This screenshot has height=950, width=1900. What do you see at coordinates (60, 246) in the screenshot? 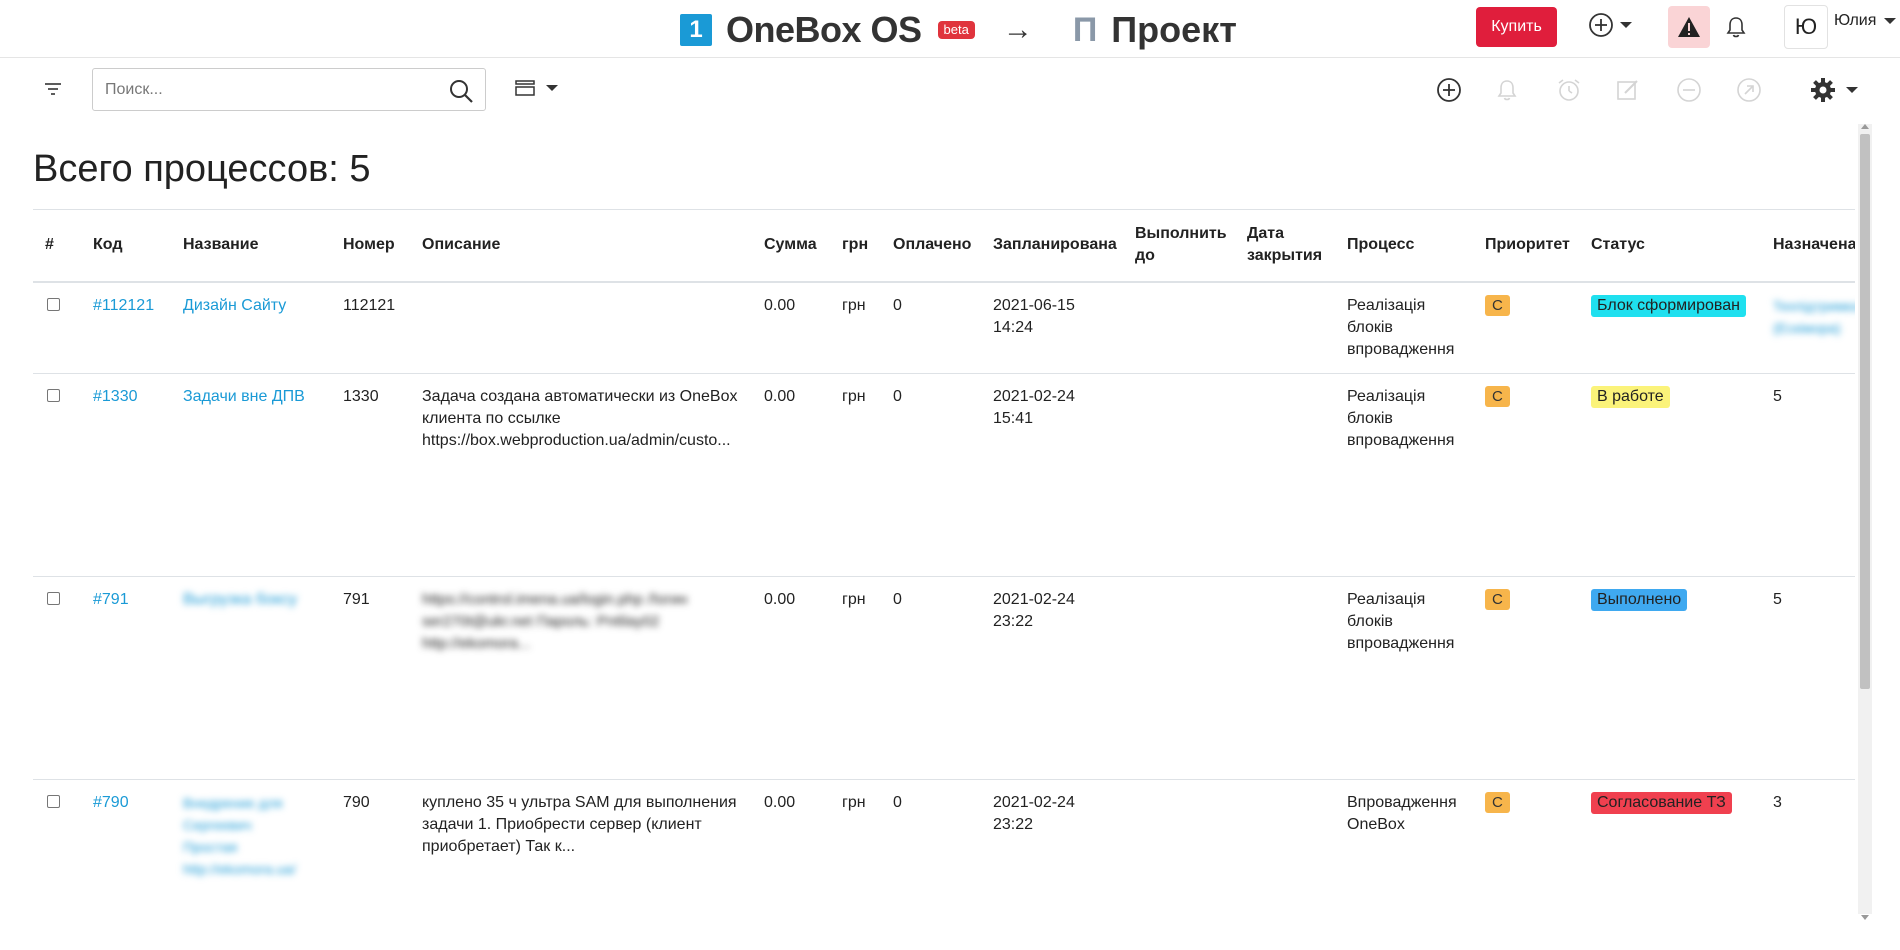
I see `col-num: #` at bounding box center [60, 246].